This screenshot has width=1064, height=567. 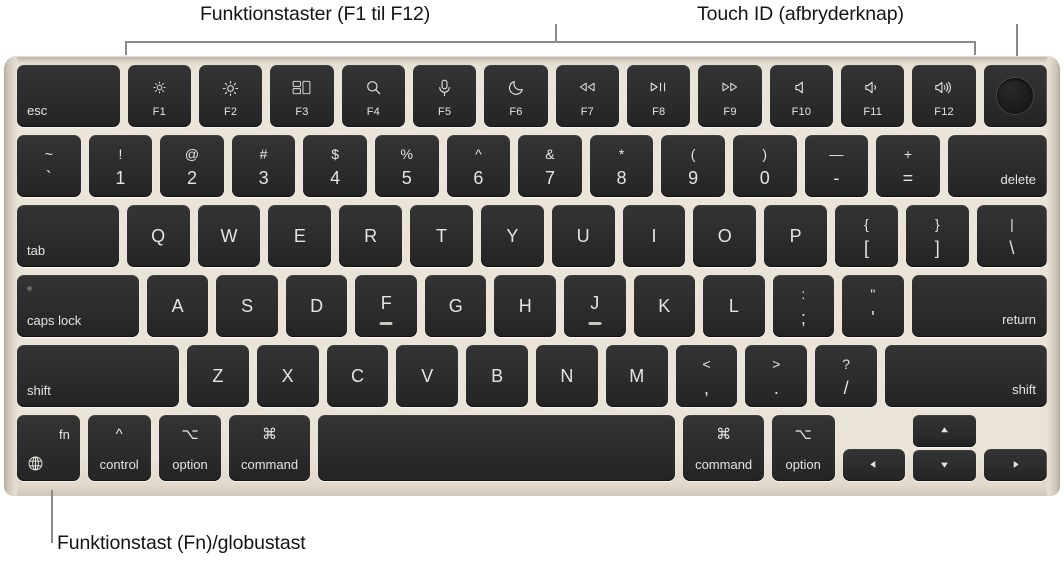 What do you see at coordinates (723, 448) in the screenshot?
I see `key-command-right: ⌘ command` at bounding box center [723, 448].